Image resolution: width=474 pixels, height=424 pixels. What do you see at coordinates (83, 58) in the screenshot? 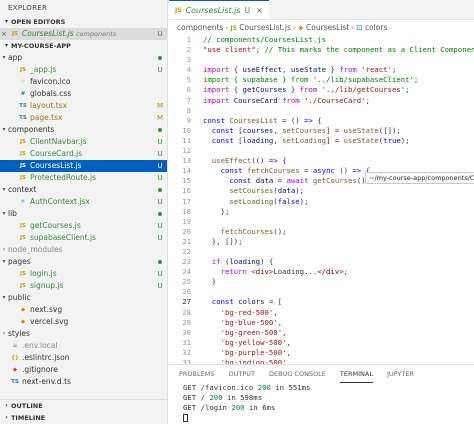
I see `folder-app: ▾ app` at bounding box center [83, 58].